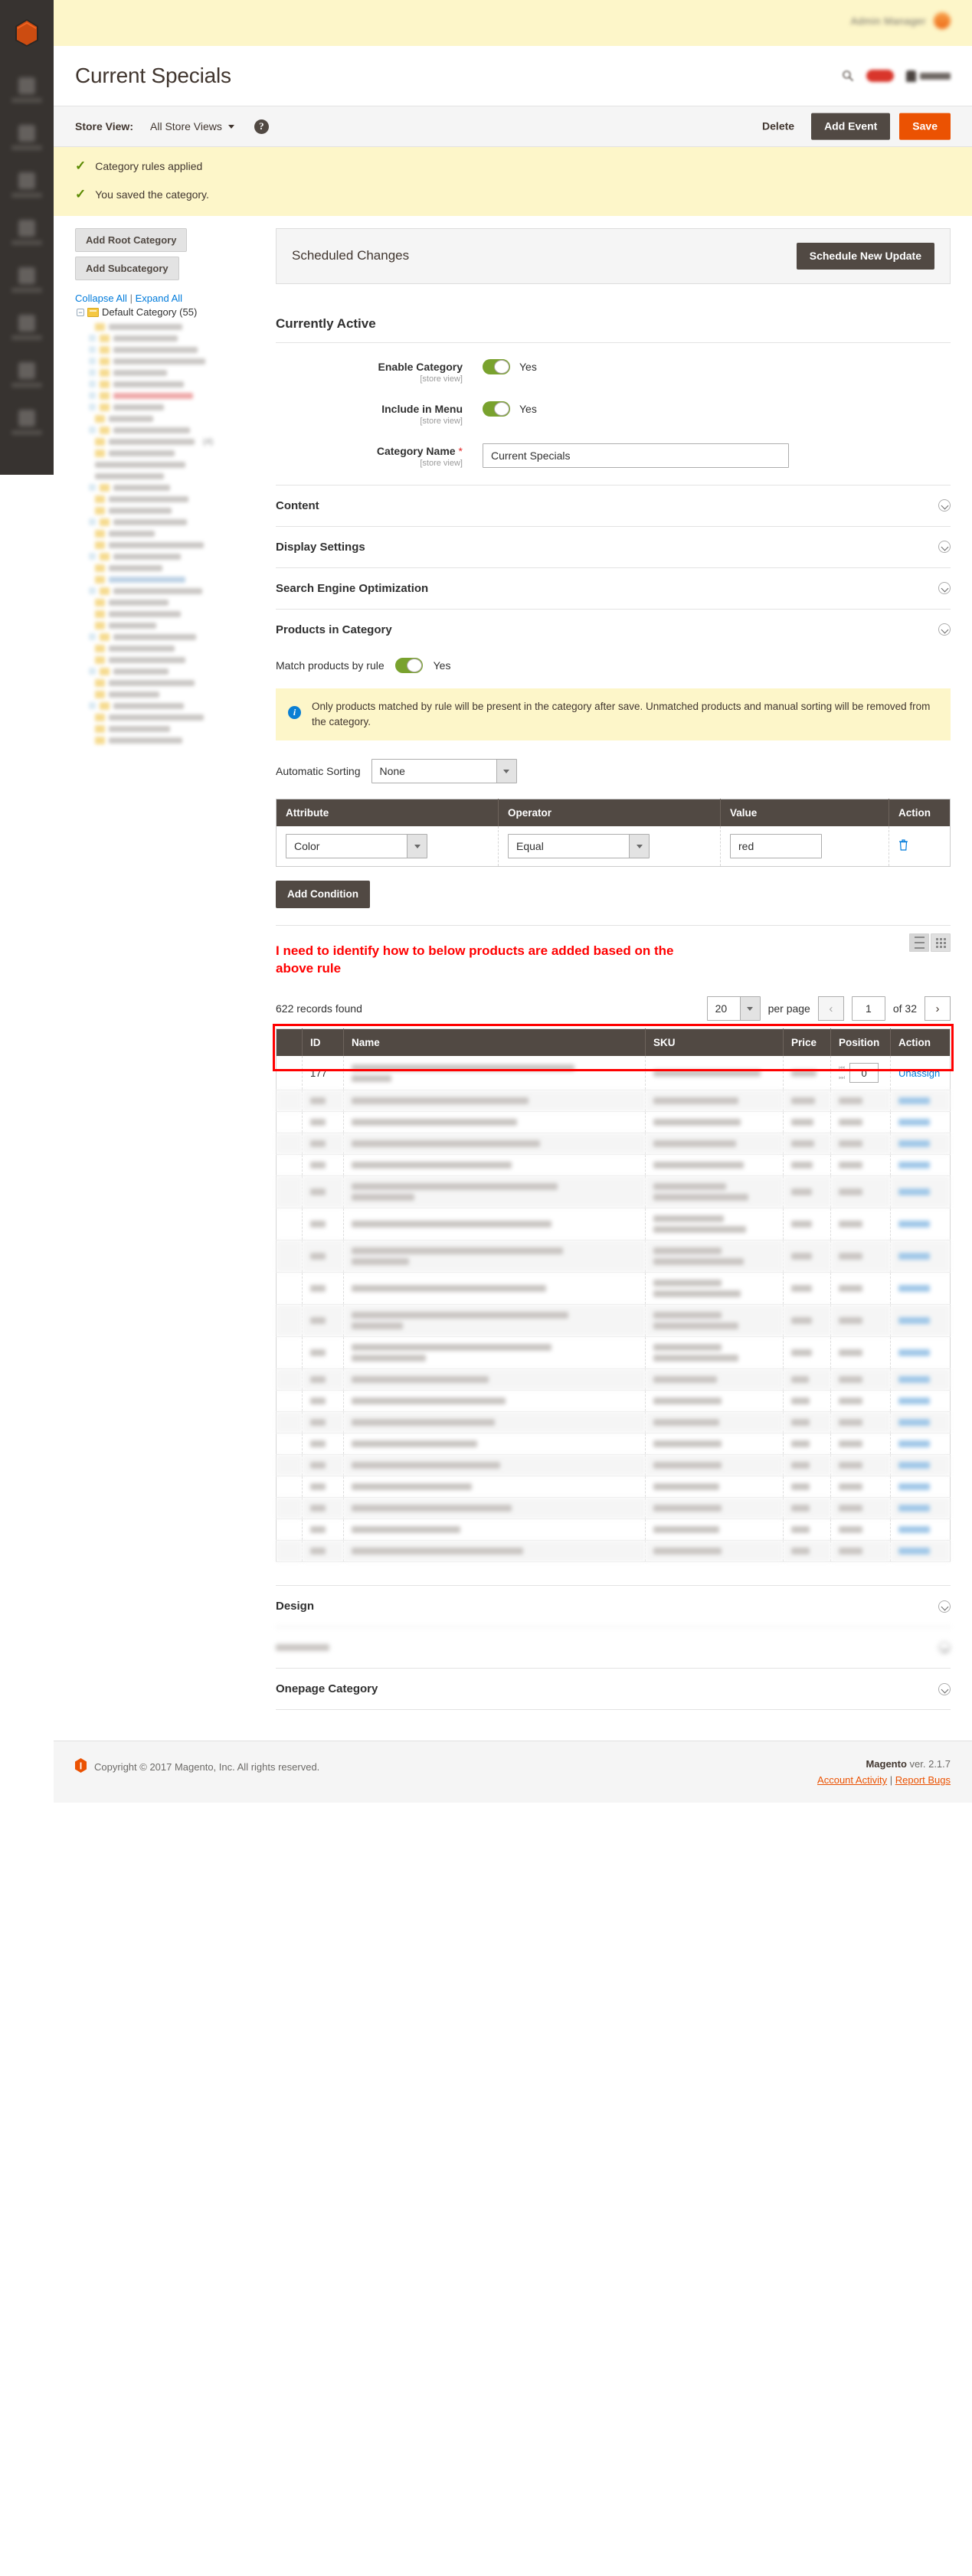  I want to click on add-subcategory-button: Add Subcategory, so click(127, 268).